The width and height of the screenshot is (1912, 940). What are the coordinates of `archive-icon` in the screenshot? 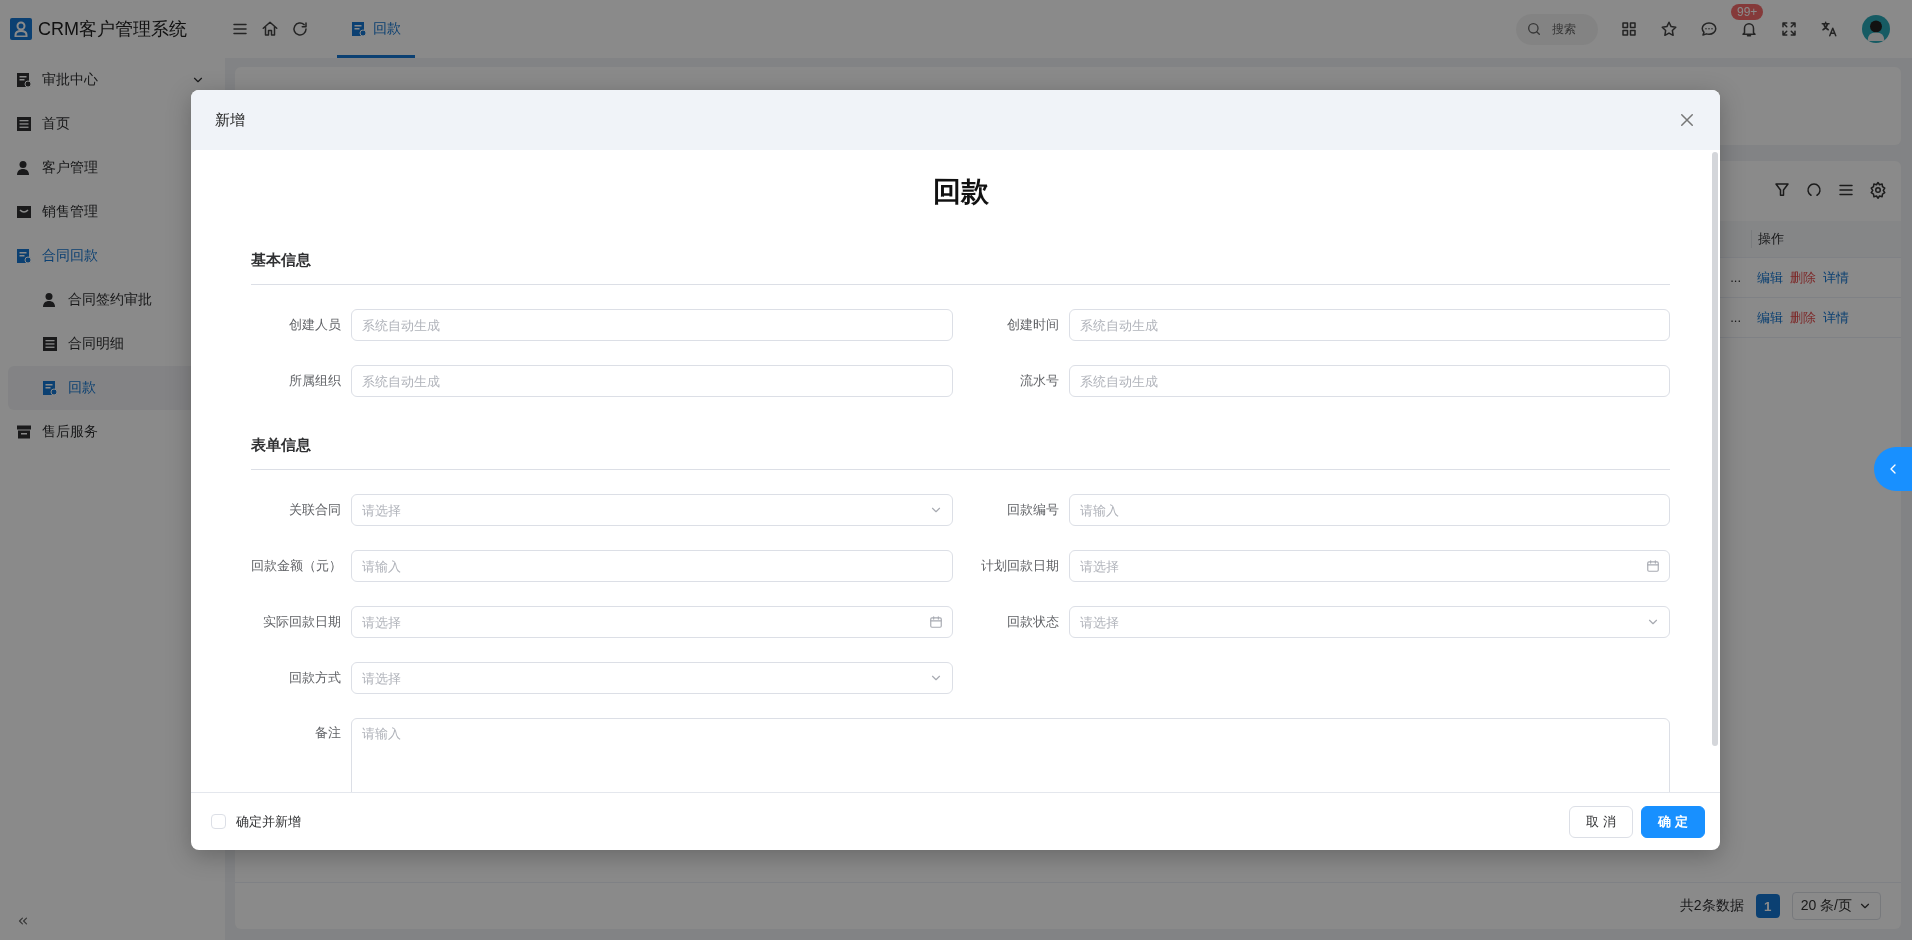 It's located at (24, 432).